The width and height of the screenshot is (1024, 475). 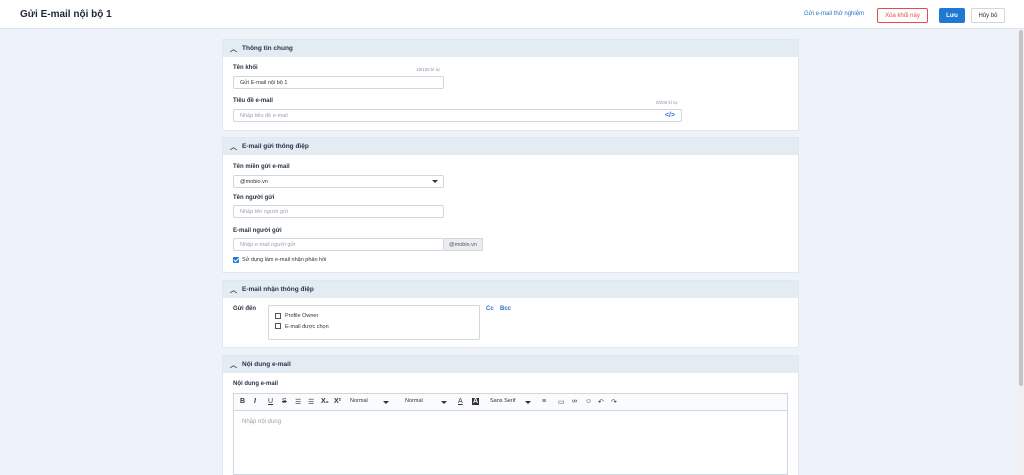 I want to click on page-title: Gửi E-mail nội bộ 1, so click(x=66, y=14).